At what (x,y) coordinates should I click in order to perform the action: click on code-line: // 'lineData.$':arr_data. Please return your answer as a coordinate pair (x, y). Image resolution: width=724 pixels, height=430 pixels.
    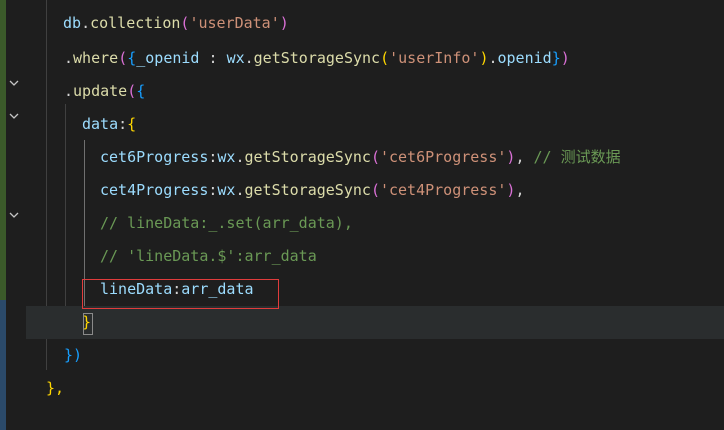
    Looking at the image, I should click on (375, 256).